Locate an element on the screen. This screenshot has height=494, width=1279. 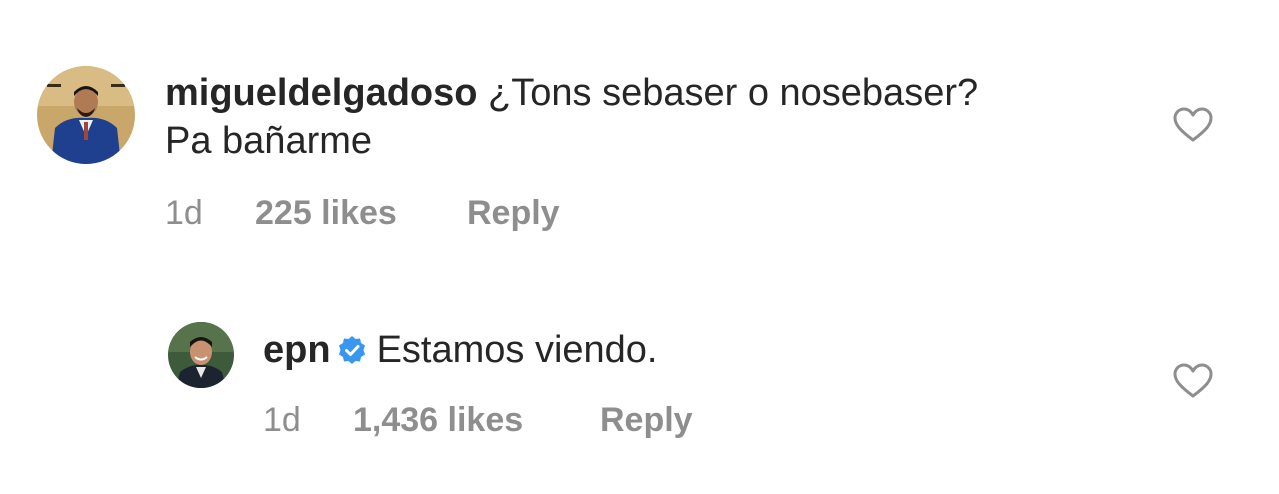
comment-likes: 225 likes is located at coordinates (326, 213).